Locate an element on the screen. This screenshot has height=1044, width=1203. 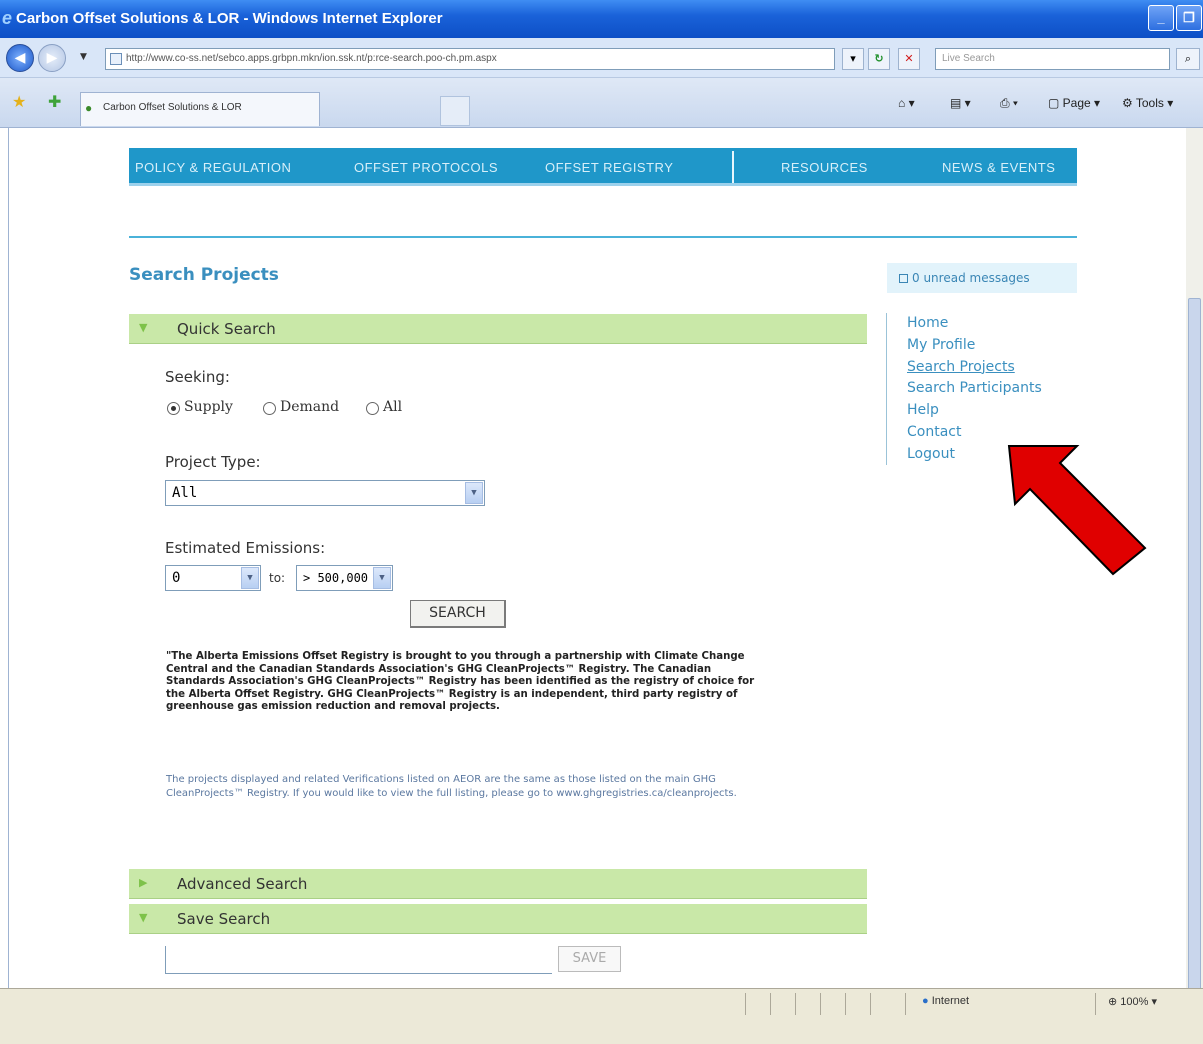
save-search-header: ▼ Save Search is located at coordinates (498, 919).